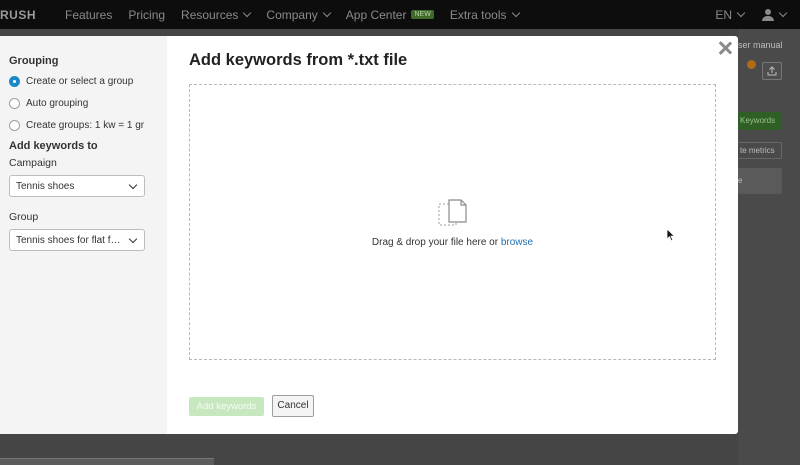 The image size is (800, 465). Describe the element at coordinates (760, 181) in the screenshot. I see `background-panel: e` at that location.